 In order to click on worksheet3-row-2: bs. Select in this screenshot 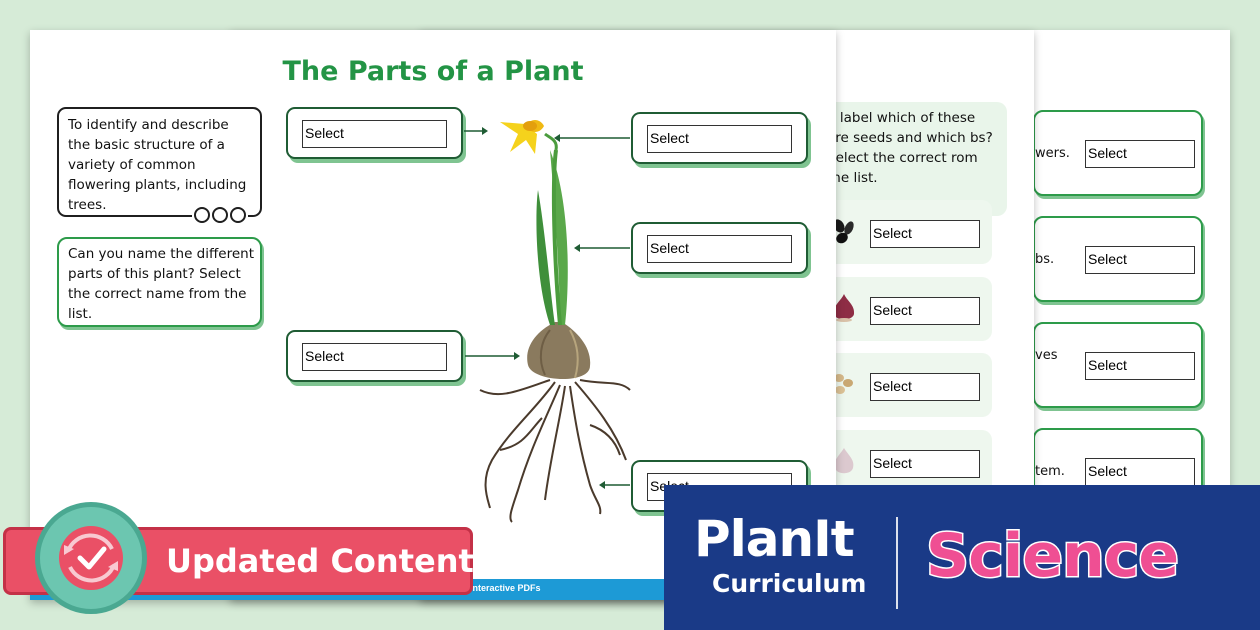, I will do `click(1118, 259)`.